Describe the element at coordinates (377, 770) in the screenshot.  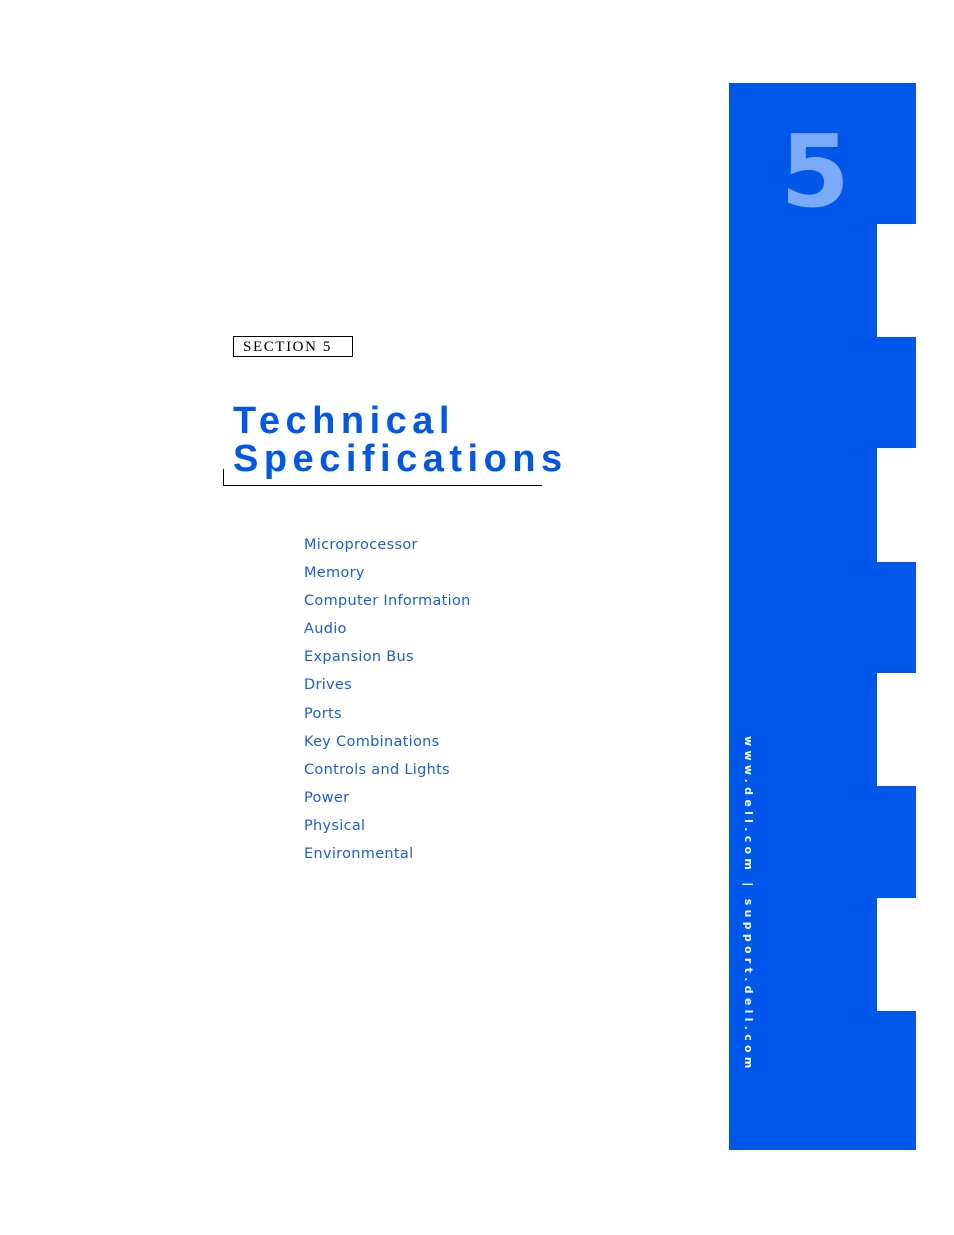
I see `toc-link-controls-and-lights: Controls and Lights` at that location.